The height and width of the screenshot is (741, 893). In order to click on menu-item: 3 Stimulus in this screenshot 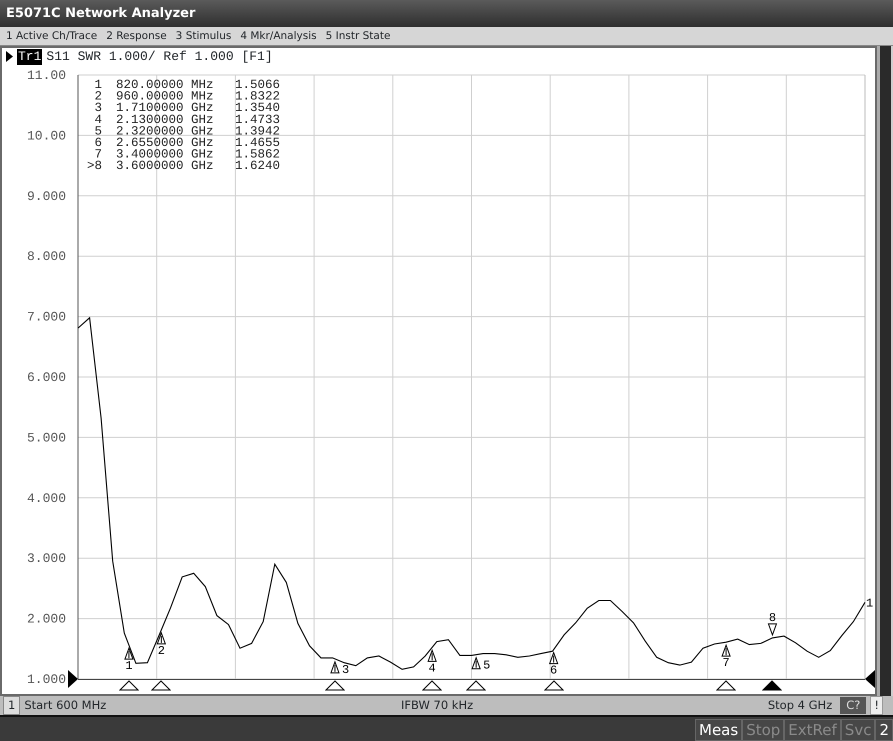, I will do `click(204, 36)`.